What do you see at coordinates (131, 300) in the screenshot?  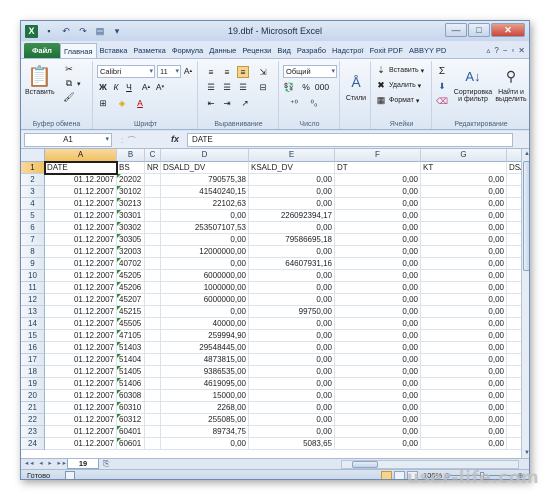 I see `table-cell: 45207` at bounding box center [131, 300].